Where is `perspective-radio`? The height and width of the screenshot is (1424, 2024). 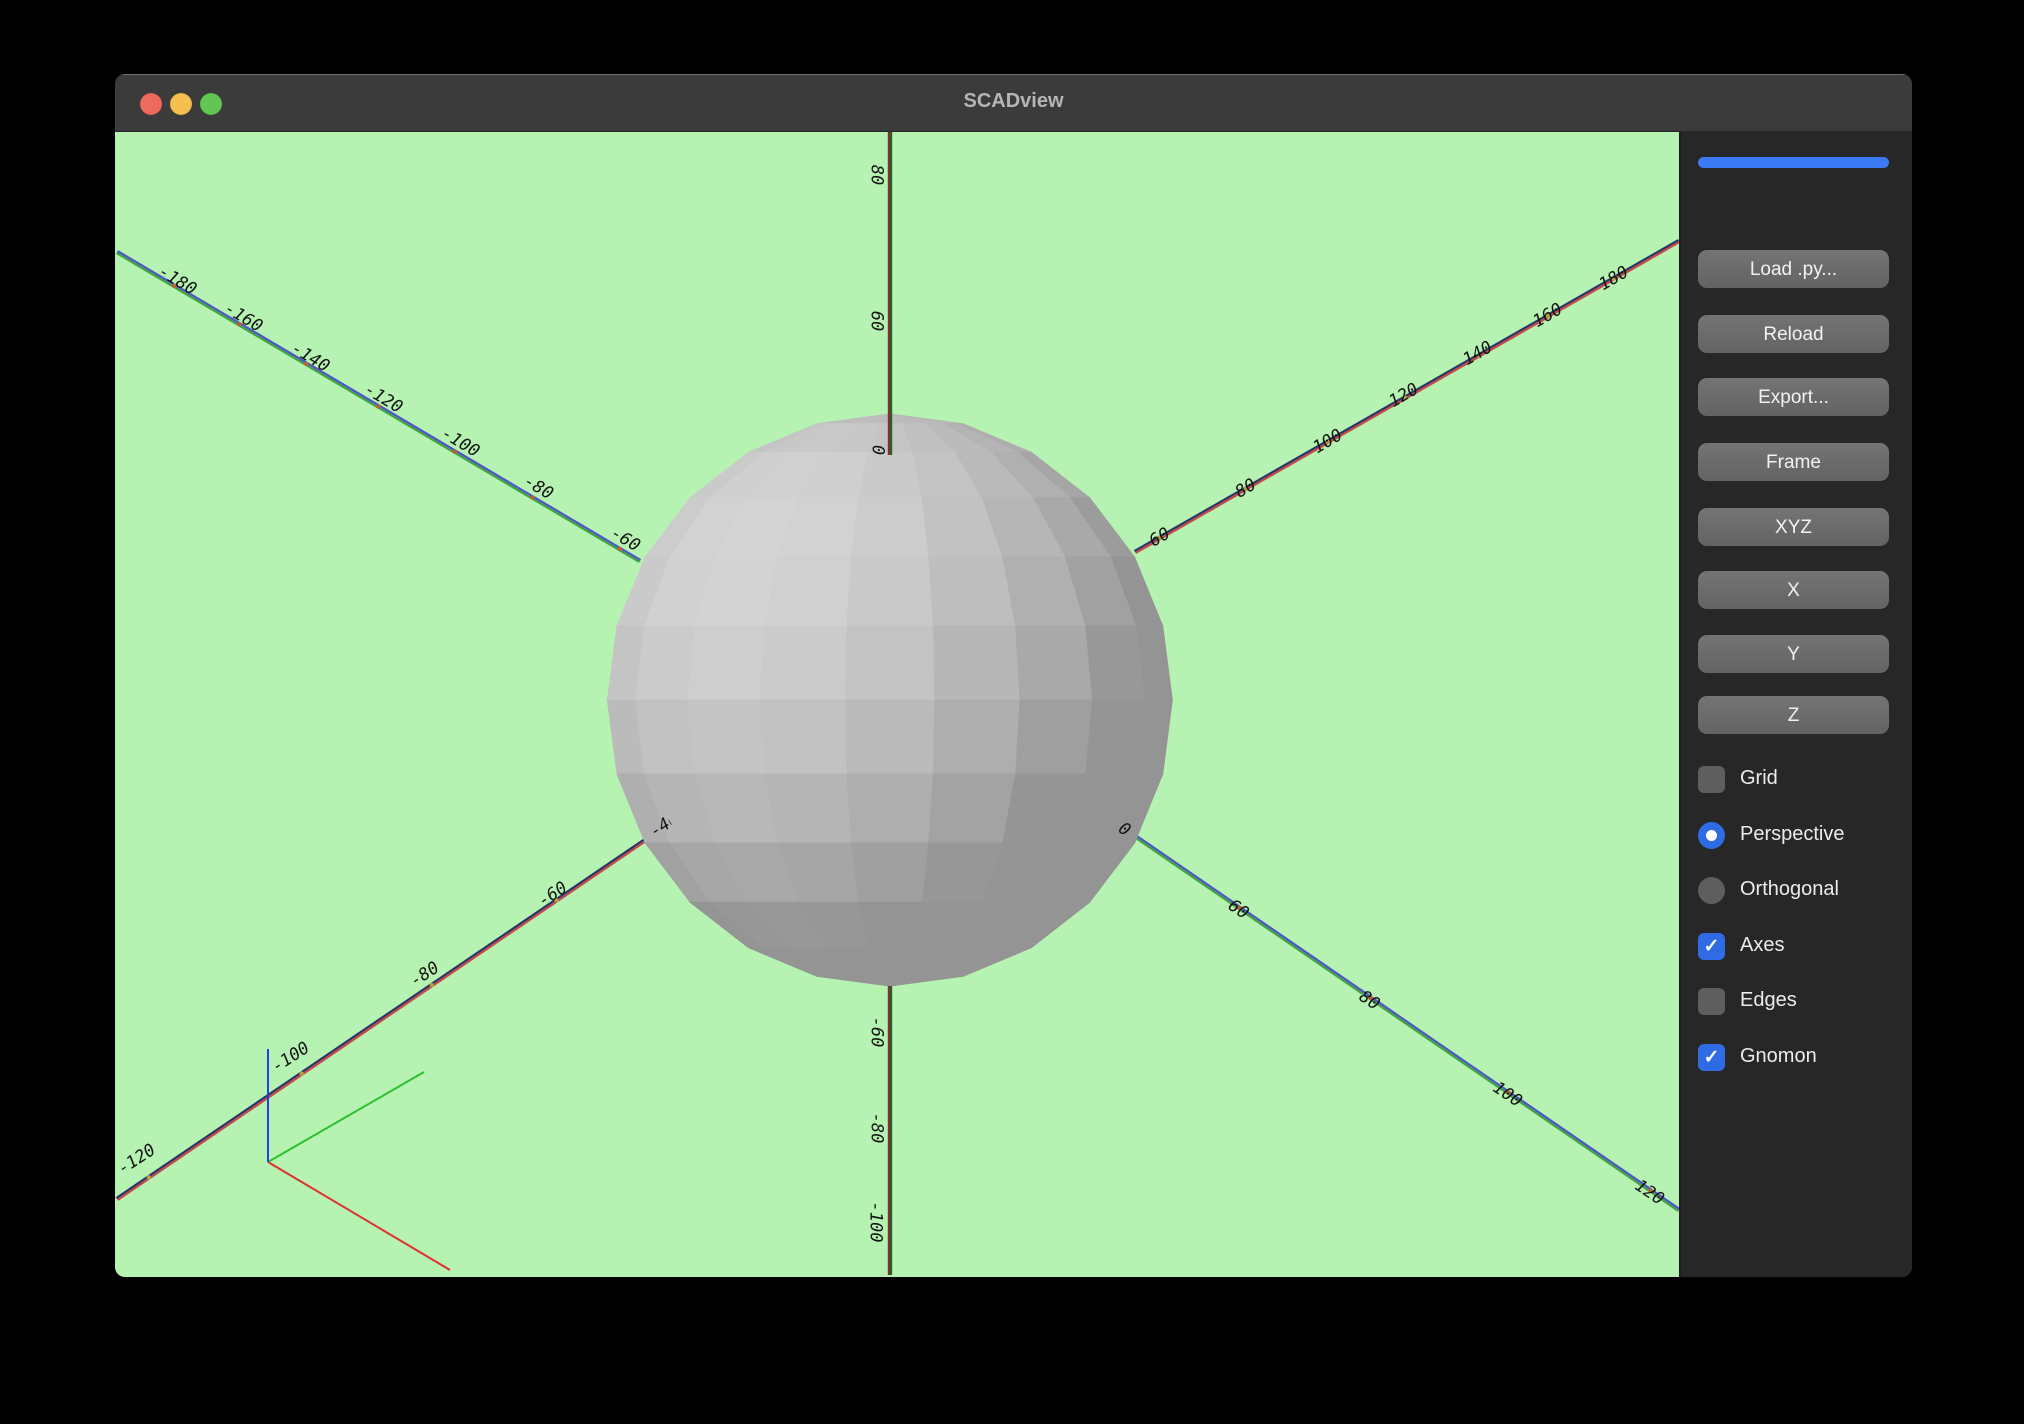 perspective-radio is located at coordinates (1711, 835).